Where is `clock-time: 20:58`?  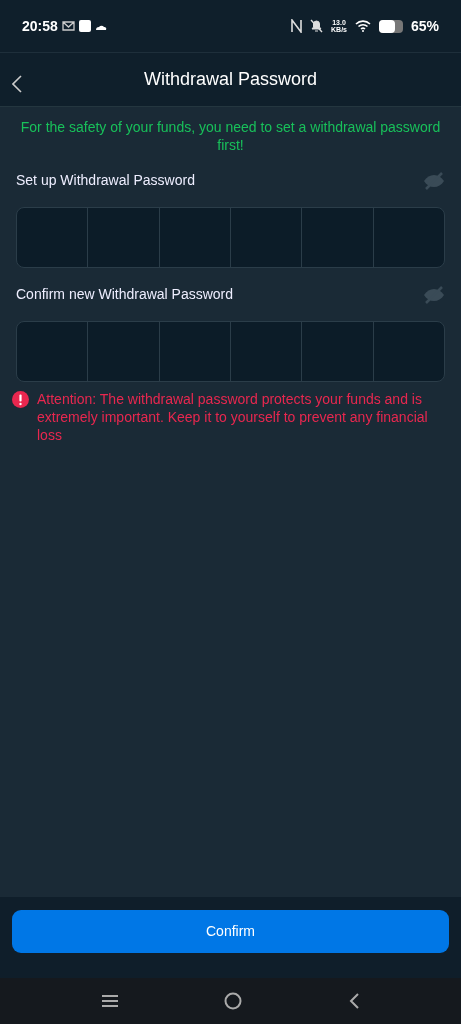
clock-time: 20:58 is located at coordinates (40, 26).